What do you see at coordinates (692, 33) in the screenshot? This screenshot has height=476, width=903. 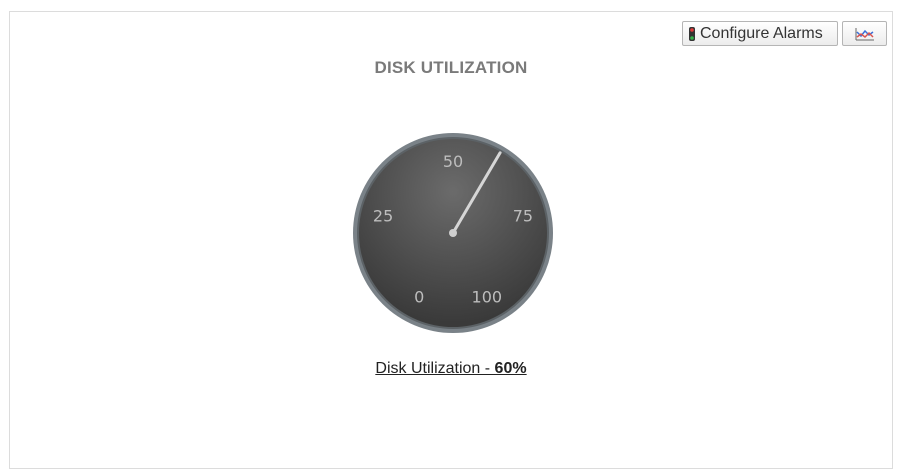 I see `traffic-light-icon` at bounding box center [692, 33].